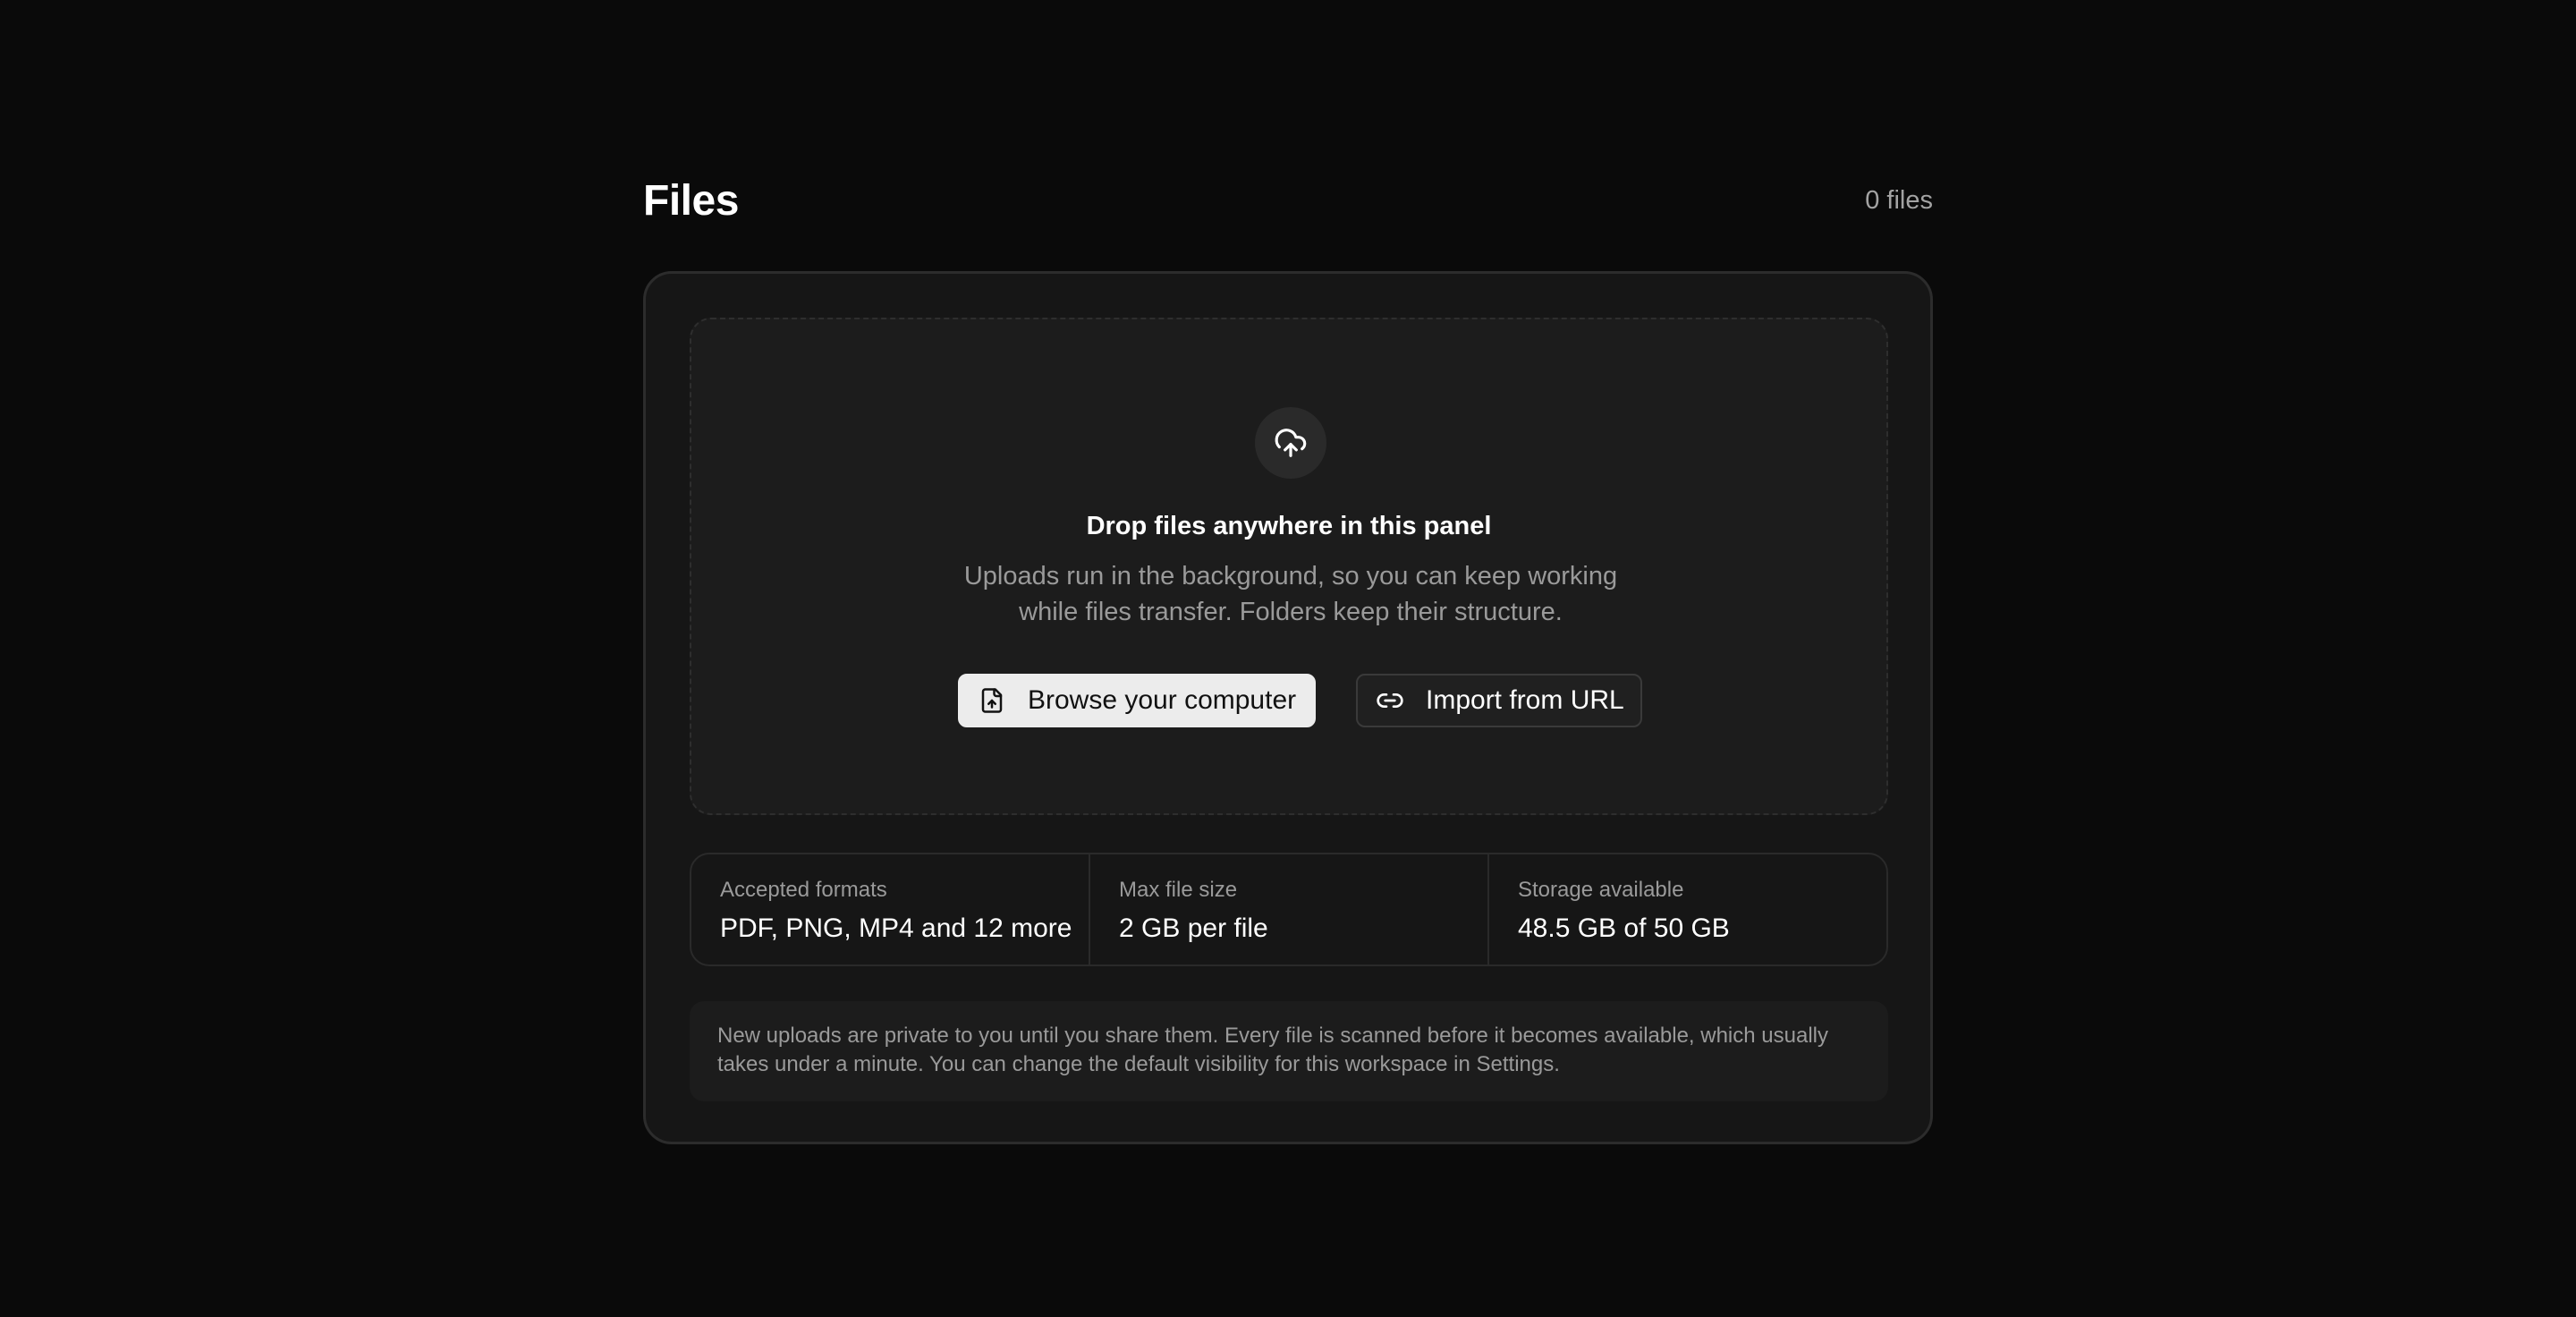  Describe the element at coordinates (1193, 928) in the screenshot. I see `info-value: 2 GB per file` at that location.